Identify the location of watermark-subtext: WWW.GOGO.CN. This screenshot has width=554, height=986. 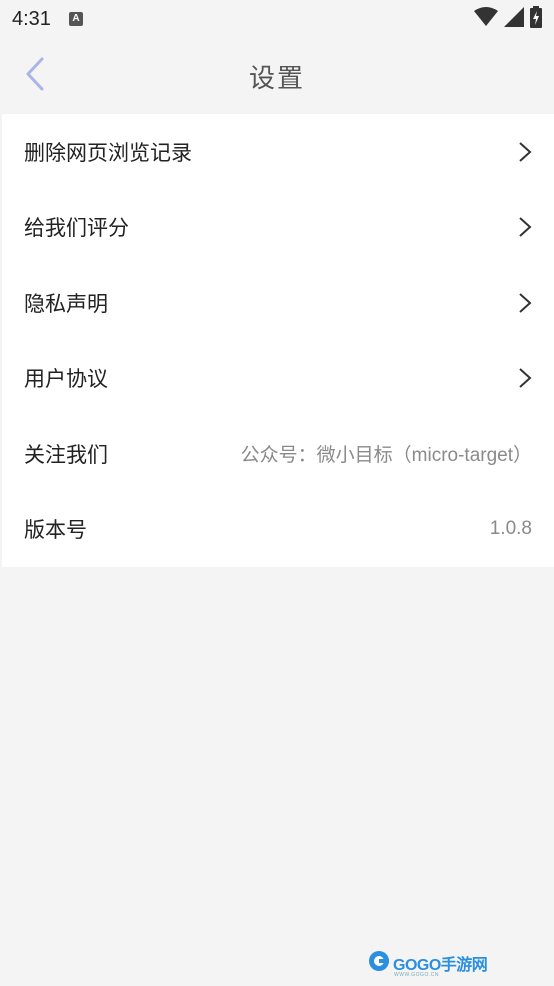
(416, 975).